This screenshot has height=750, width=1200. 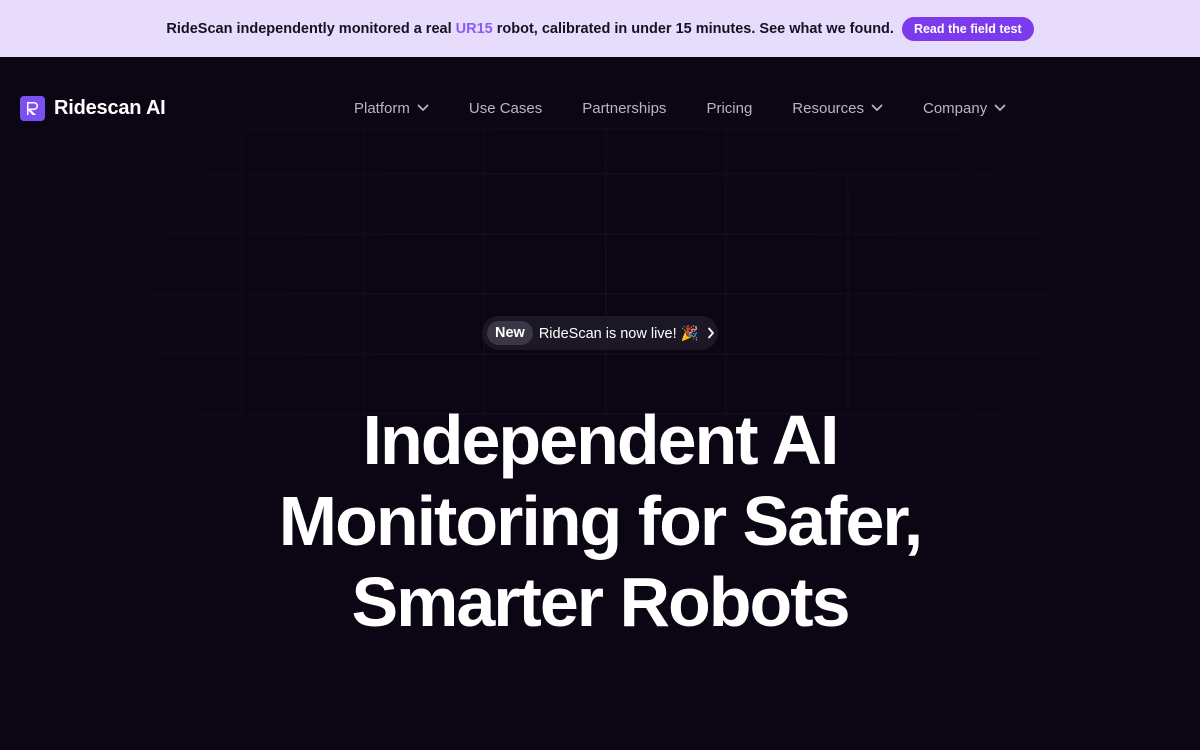 What do you see at coordinates (601, 440) in the screenshot?
I see `hero-line-1: Independent AI` at bounding box center [601, 440].